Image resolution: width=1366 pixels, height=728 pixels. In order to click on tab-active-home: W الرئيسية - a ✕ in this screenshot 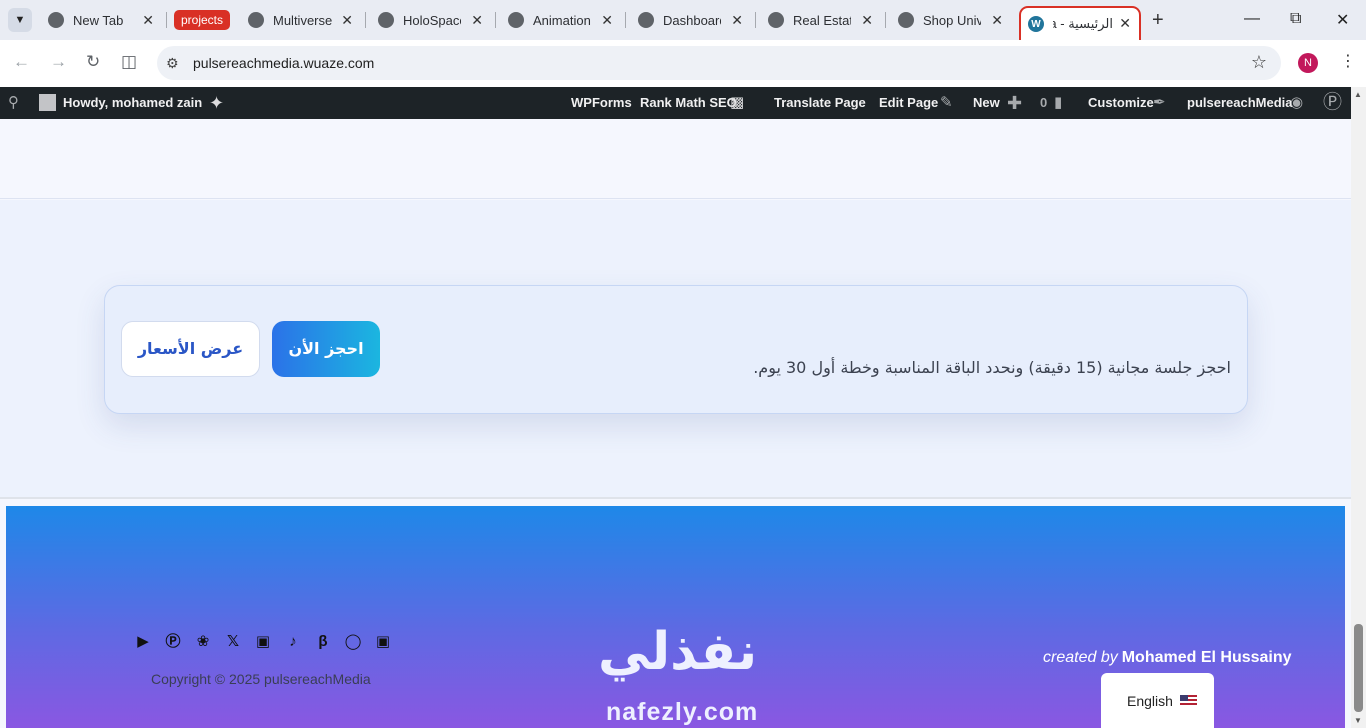, I will do `click(1080, 23)`.